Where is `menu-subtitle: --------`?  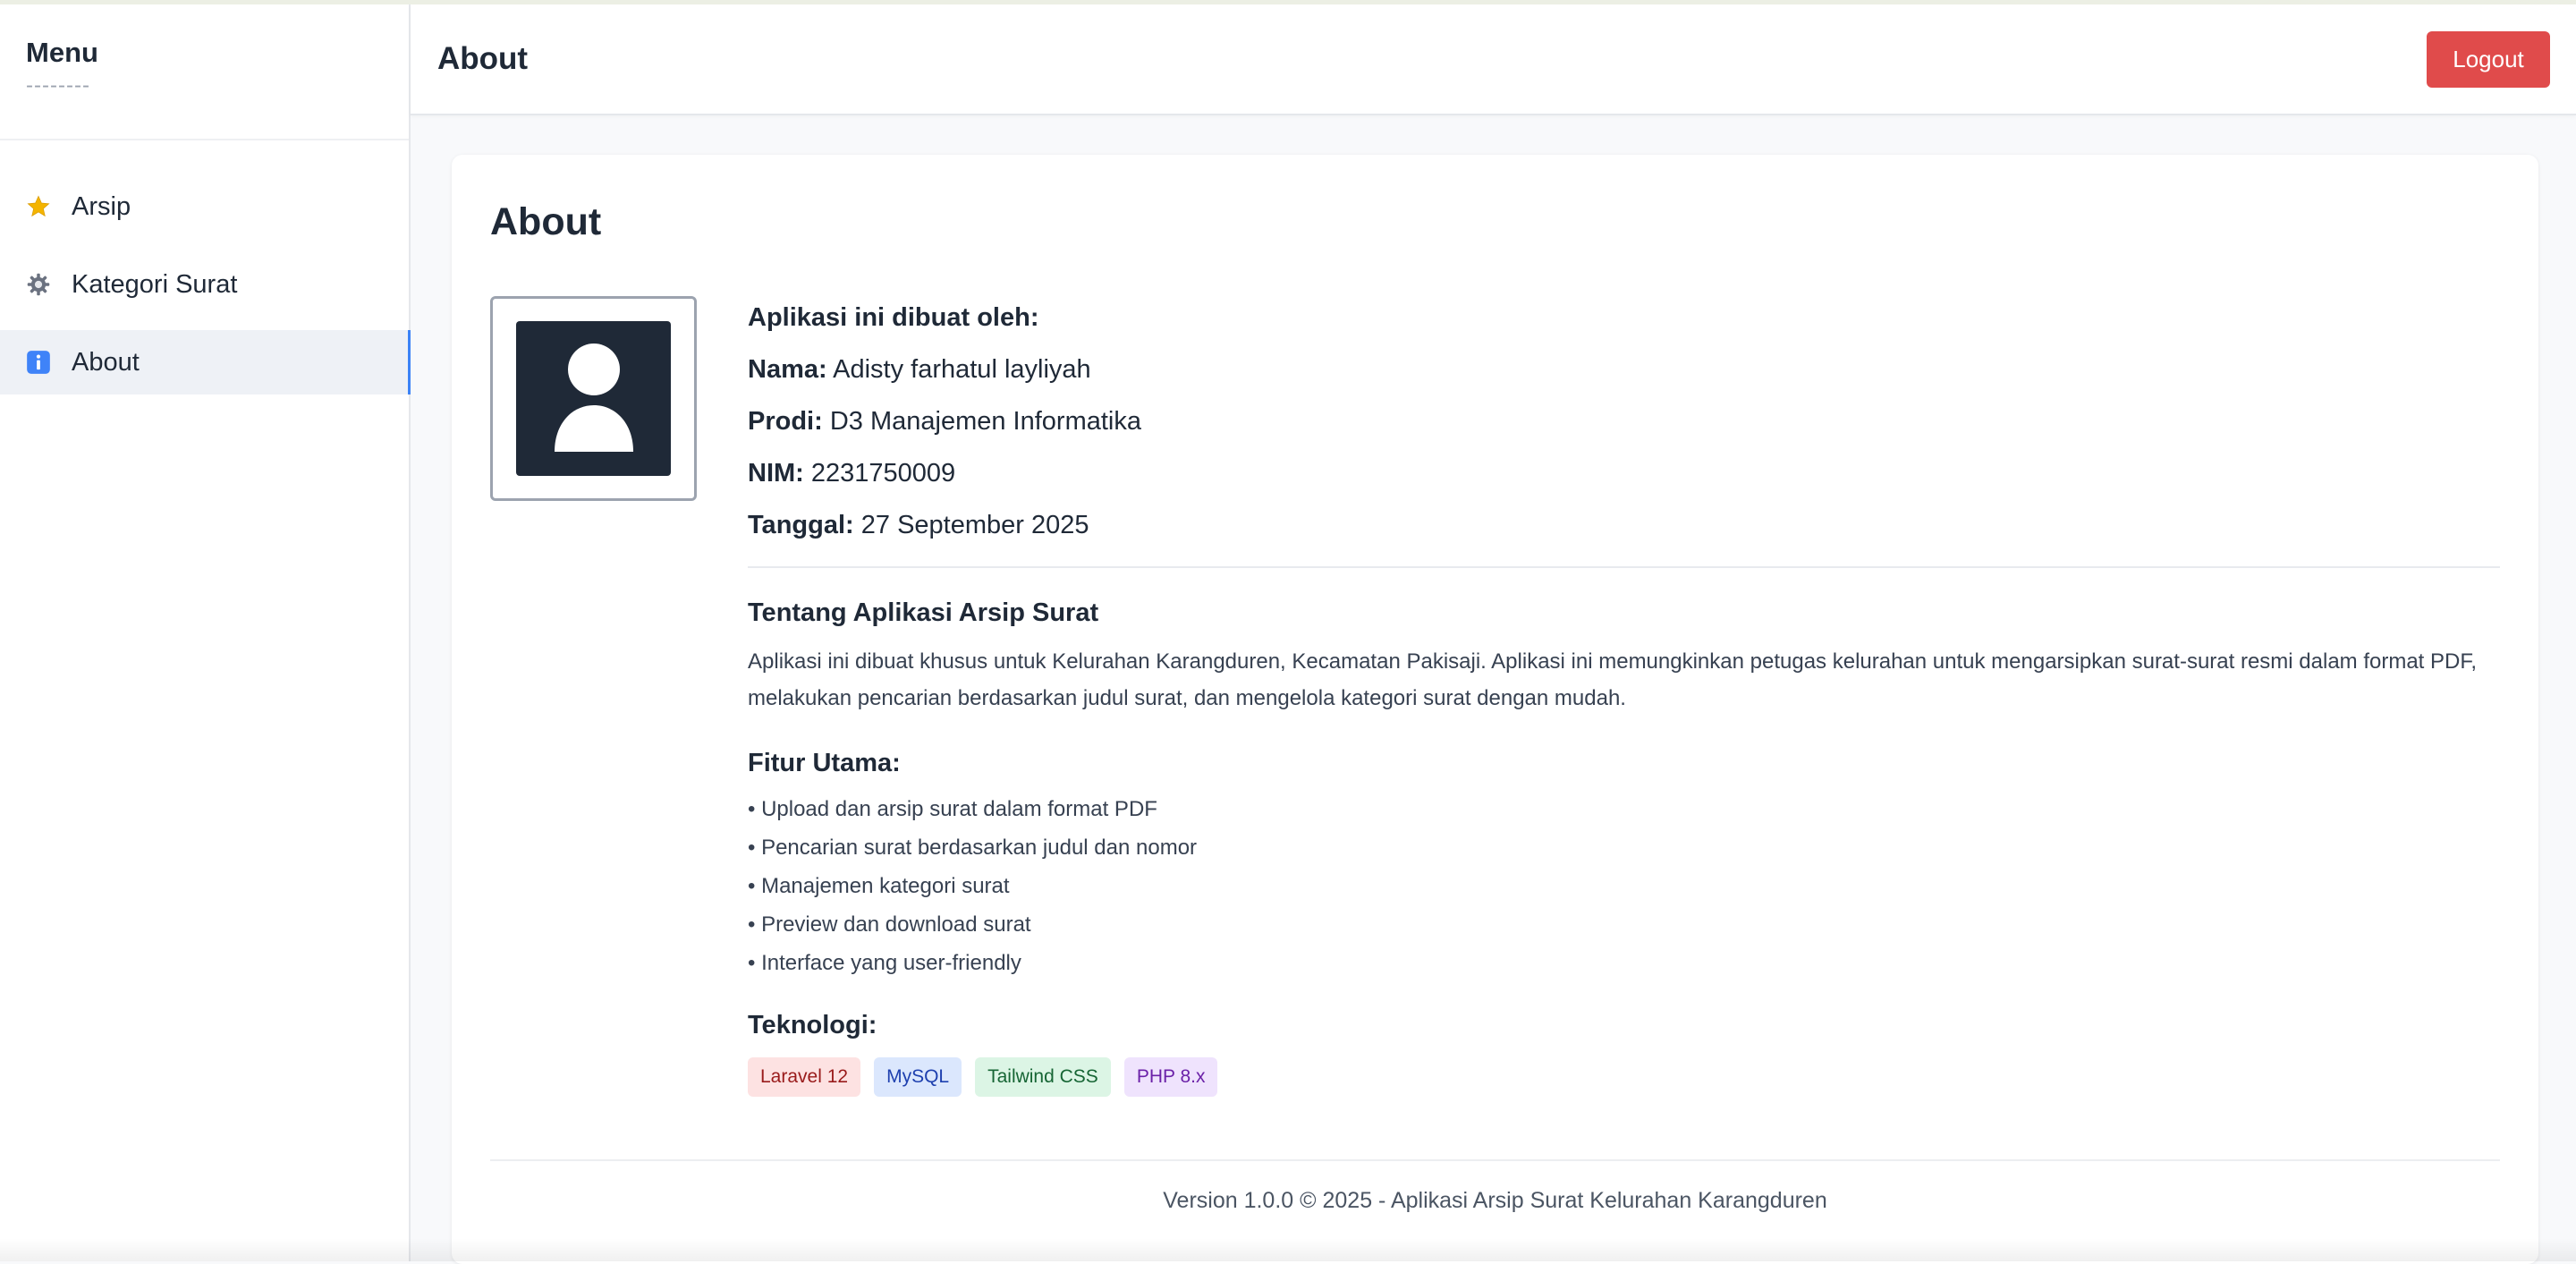
menu-subtitle: -------- is located at coordinates (204, 86).